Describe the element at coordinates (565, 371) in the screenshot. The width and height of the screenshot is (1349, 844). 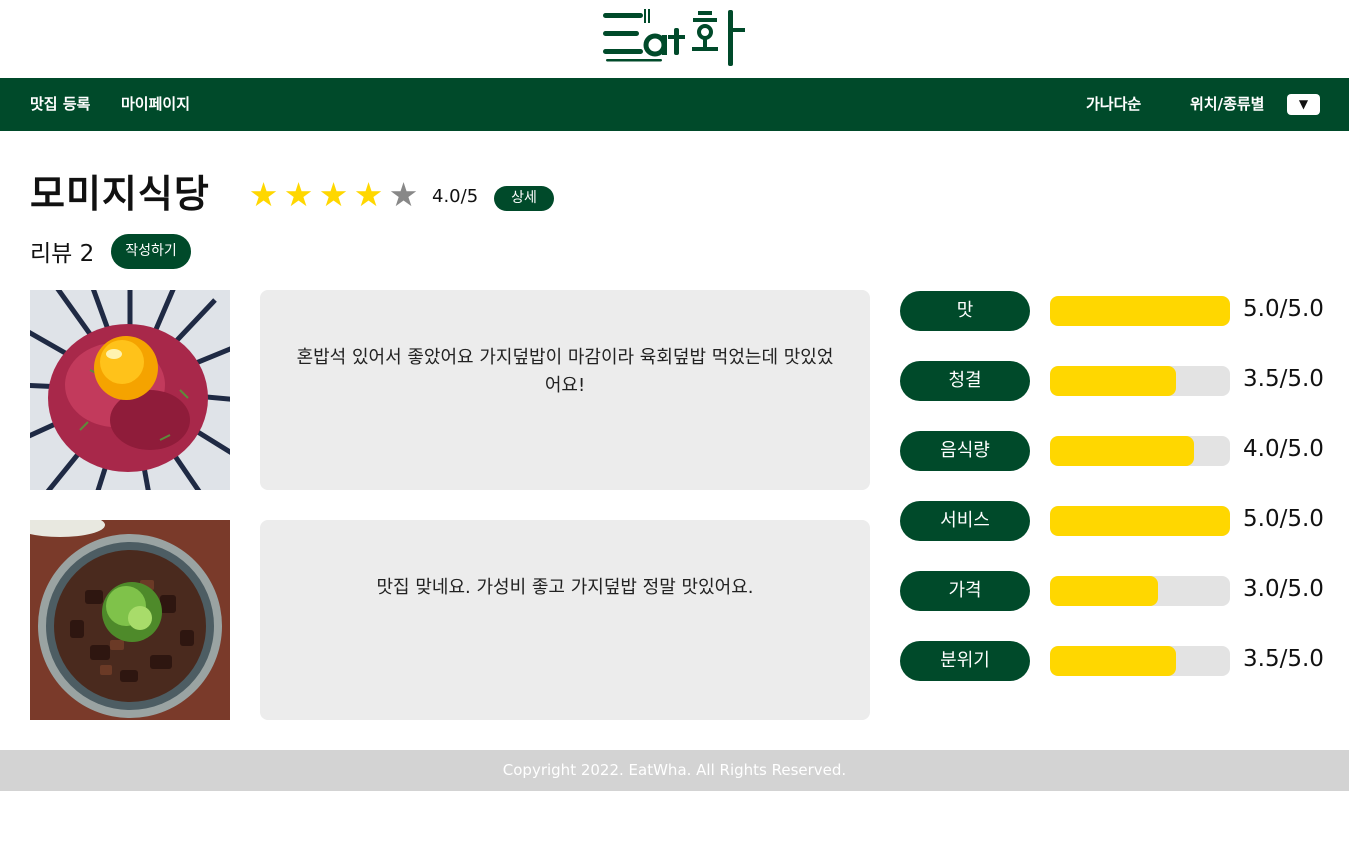
I see `review-text: 혼밥석 있어서 좋았어요 가지덮밥이 마감이라 육회덮밥 먹었는데 맛있었어요!` at that location.